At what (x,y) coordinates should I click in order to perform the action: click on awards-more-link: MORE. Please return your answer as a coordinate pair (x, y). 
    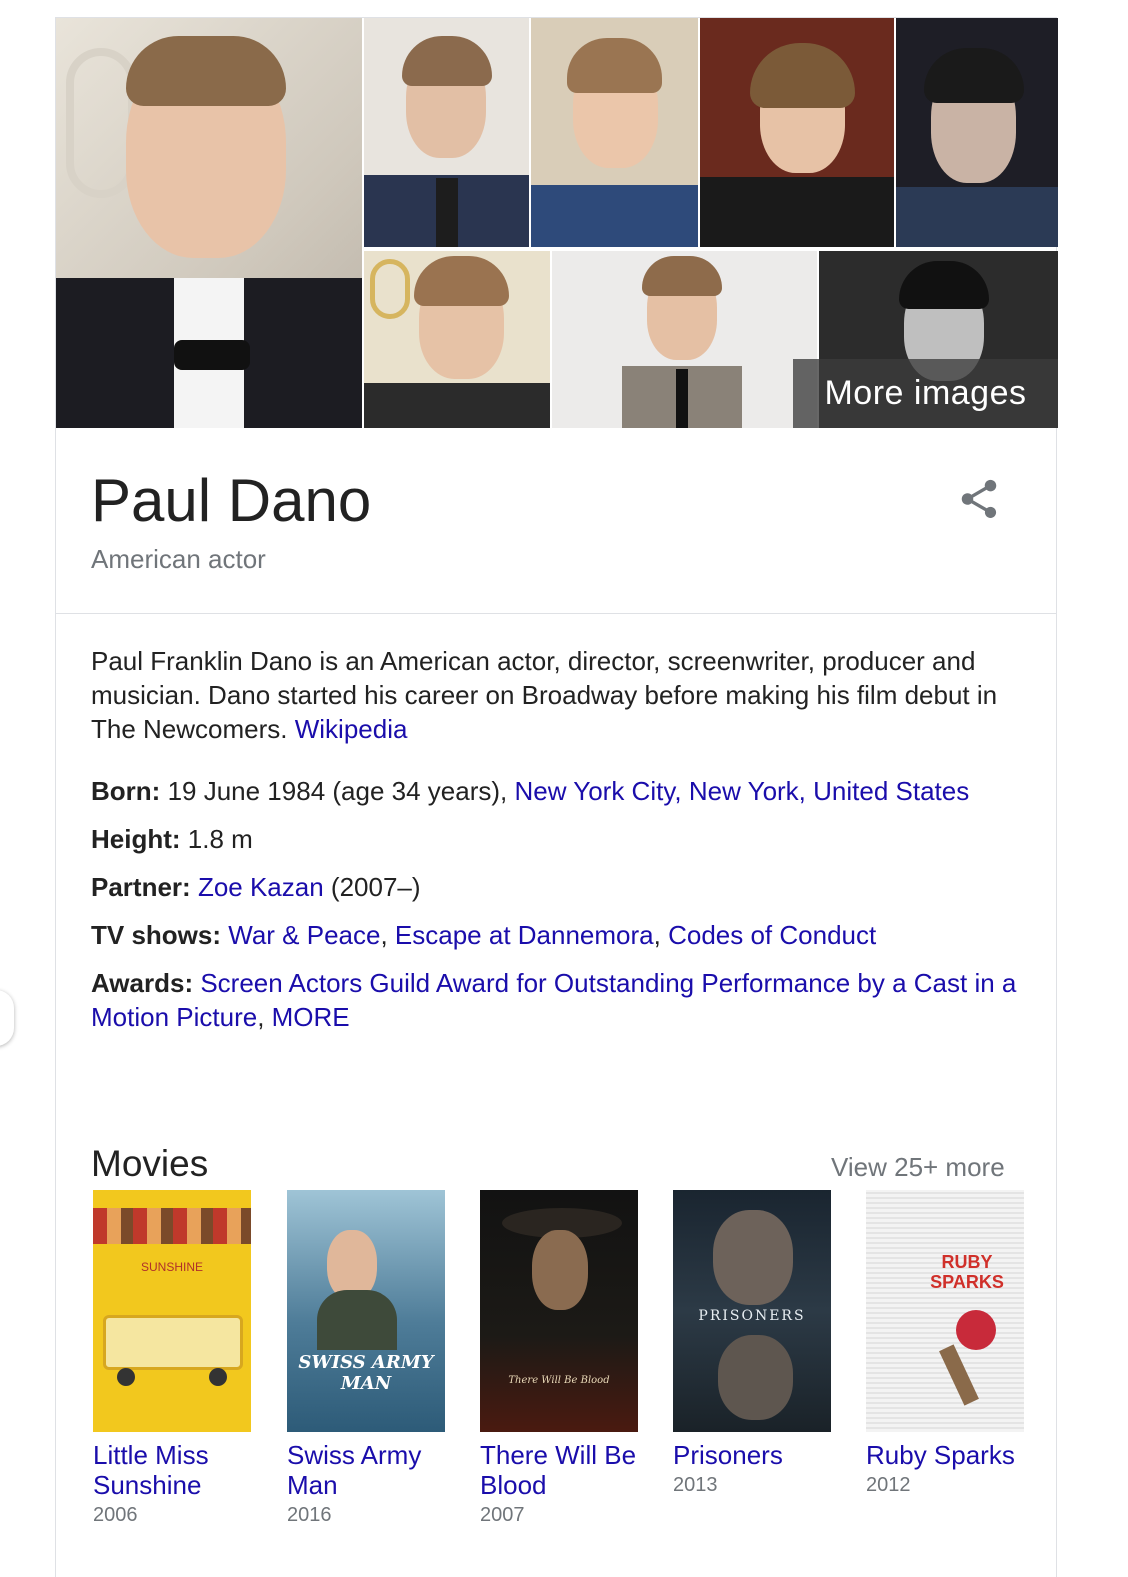
    Looking at the image, I should click on (311, 1017).